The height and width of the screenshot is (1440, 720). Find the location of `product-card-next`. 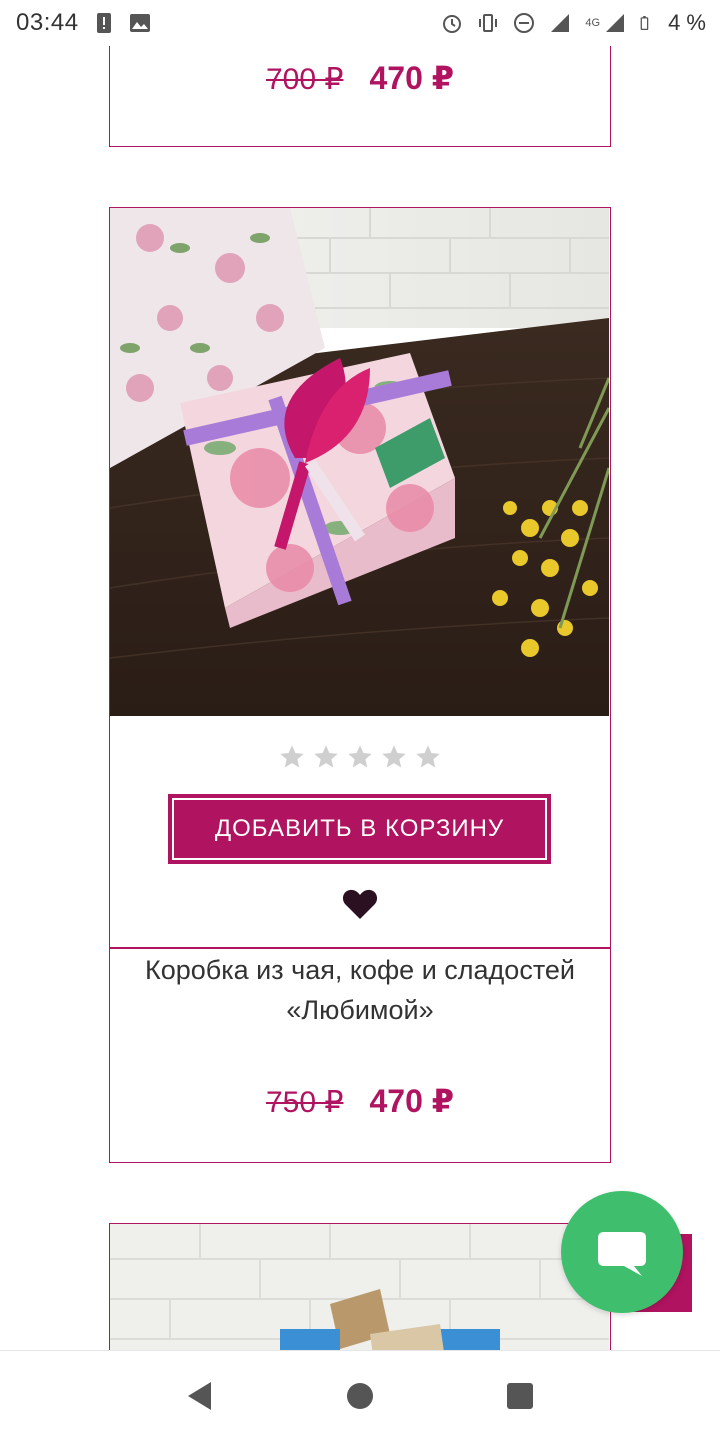

product-card-next is located at coordinates (360, 1286).